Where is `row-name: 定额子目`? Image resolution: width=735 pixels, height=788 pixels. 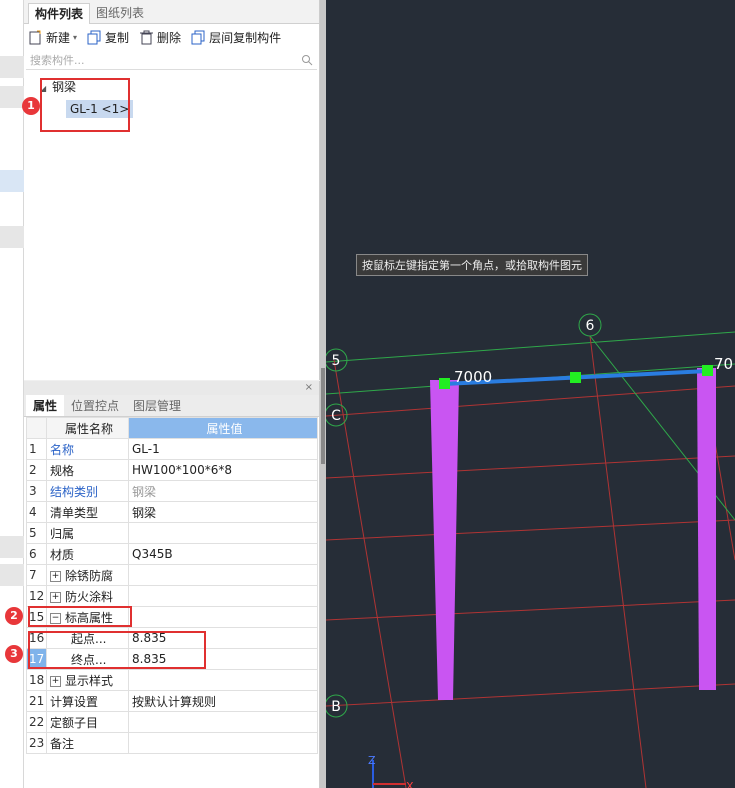 row-name: 定额子目 is located at coordinates (87, 722).